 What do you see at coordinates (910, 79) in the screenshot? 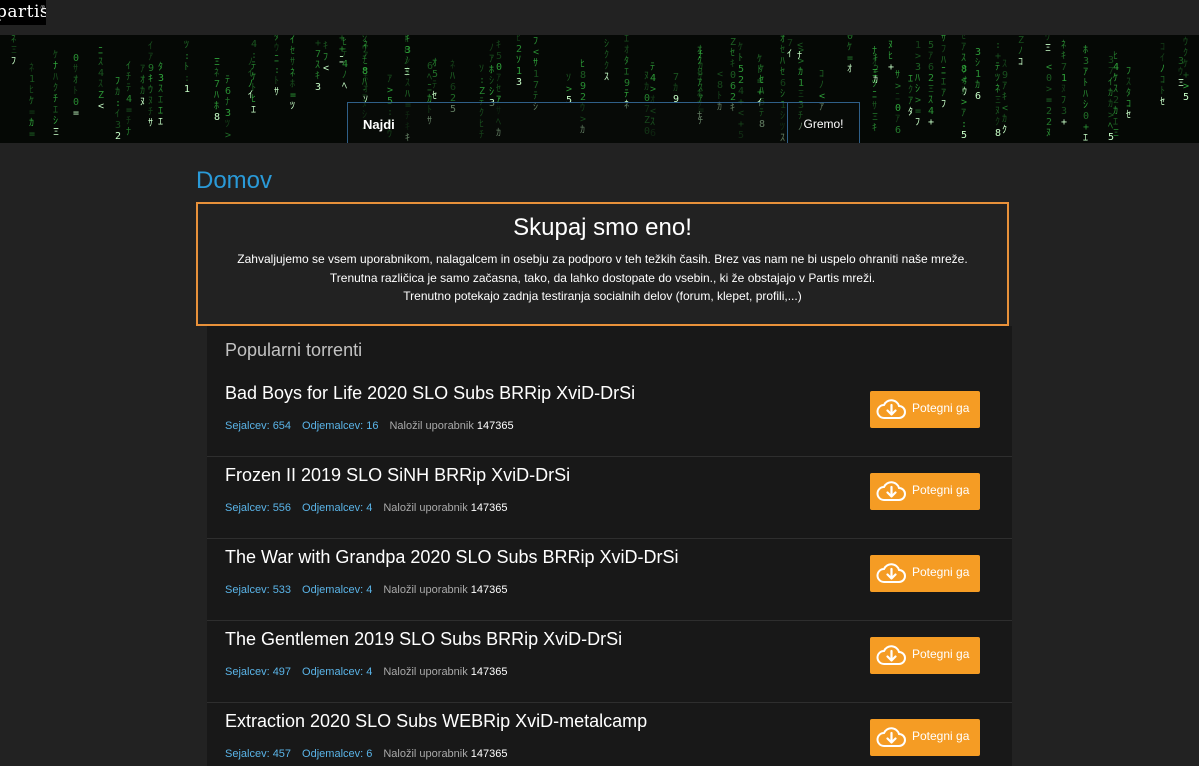
I see `matrix-glyph: ｴ` at bounding box center [910, 79].